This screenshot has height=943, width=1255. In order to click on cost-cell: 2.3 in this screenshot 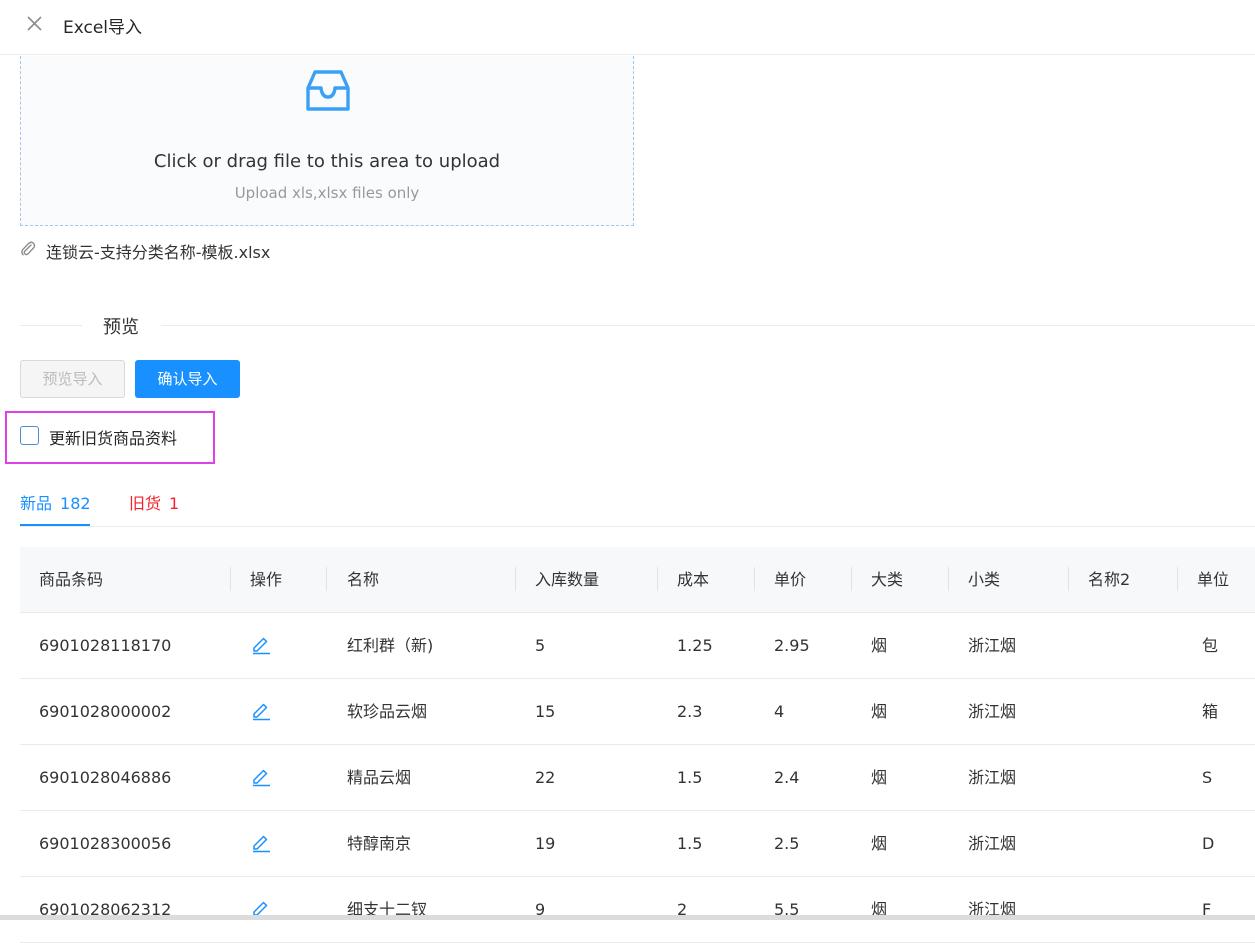, I will do `click(690, 711)`.